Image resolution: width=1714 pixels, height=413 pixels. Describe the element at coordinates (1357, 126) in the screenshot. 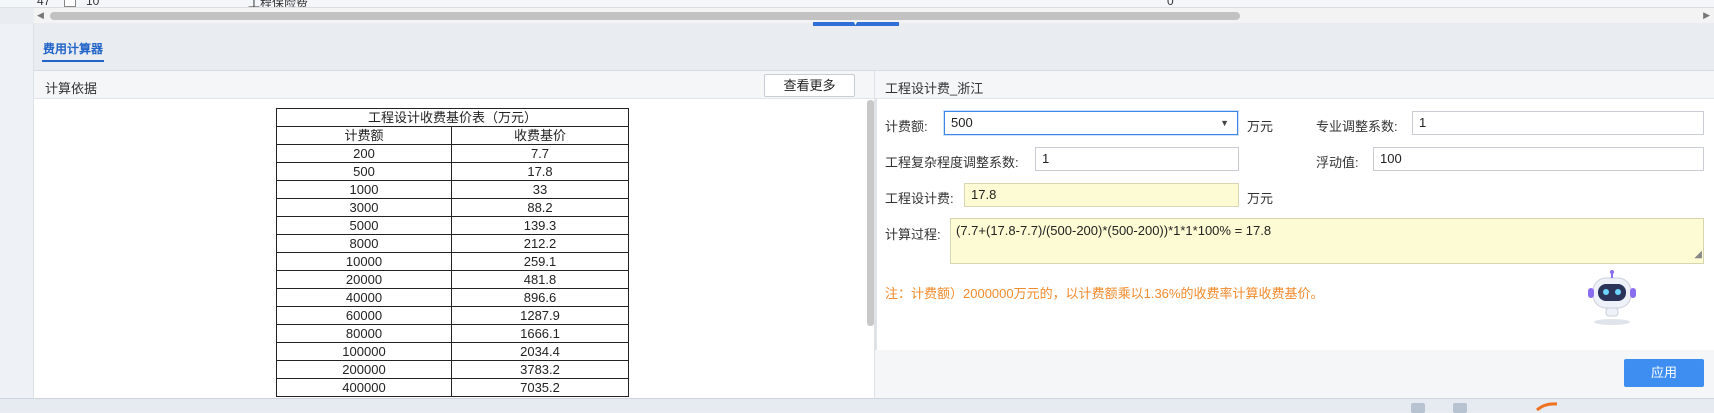

I see `major-coef-label: 专业调整系数:` at that location.